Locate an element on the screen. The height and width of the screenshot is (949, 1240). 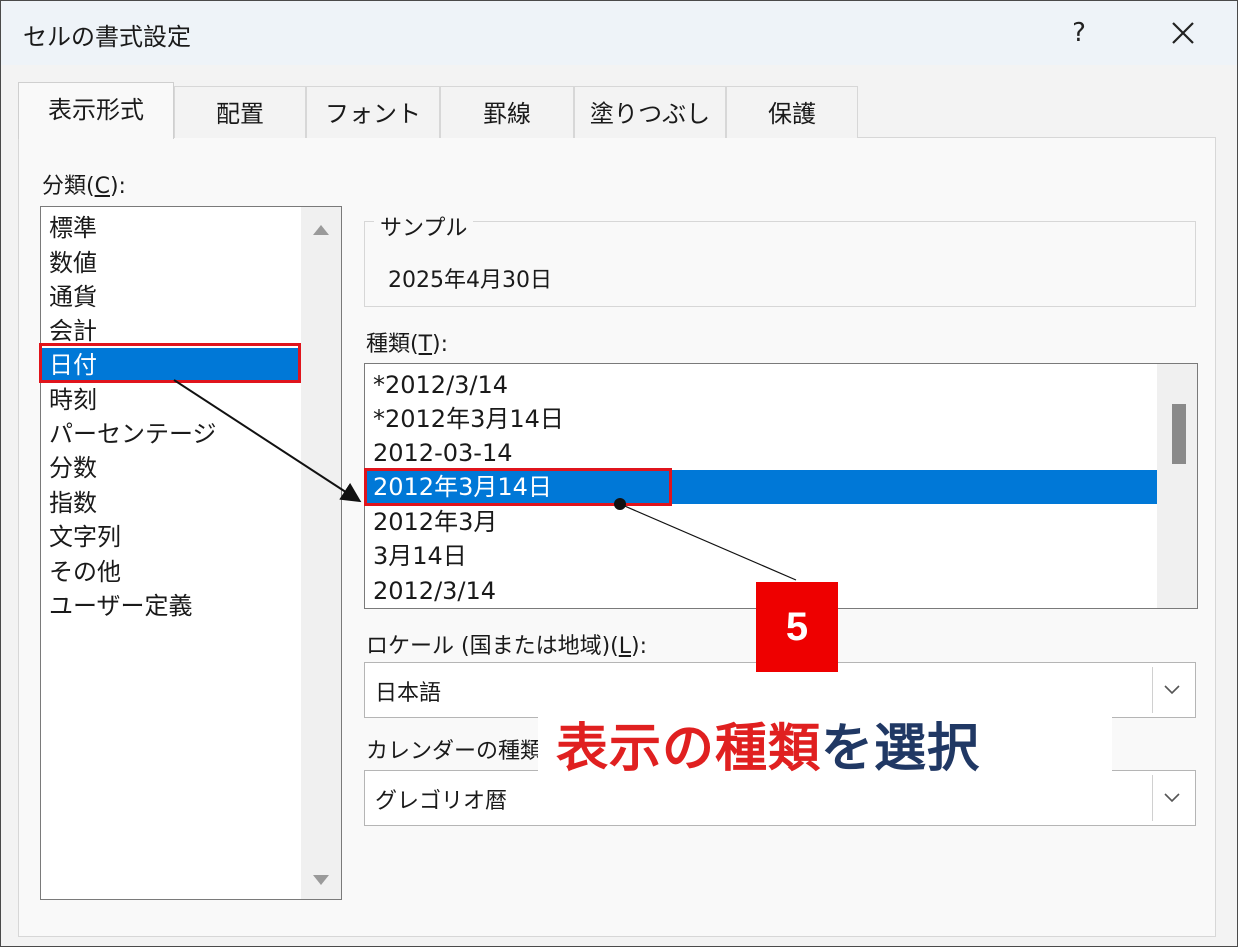
calendar-dropdown-button is located at coordinates (1171, 798).